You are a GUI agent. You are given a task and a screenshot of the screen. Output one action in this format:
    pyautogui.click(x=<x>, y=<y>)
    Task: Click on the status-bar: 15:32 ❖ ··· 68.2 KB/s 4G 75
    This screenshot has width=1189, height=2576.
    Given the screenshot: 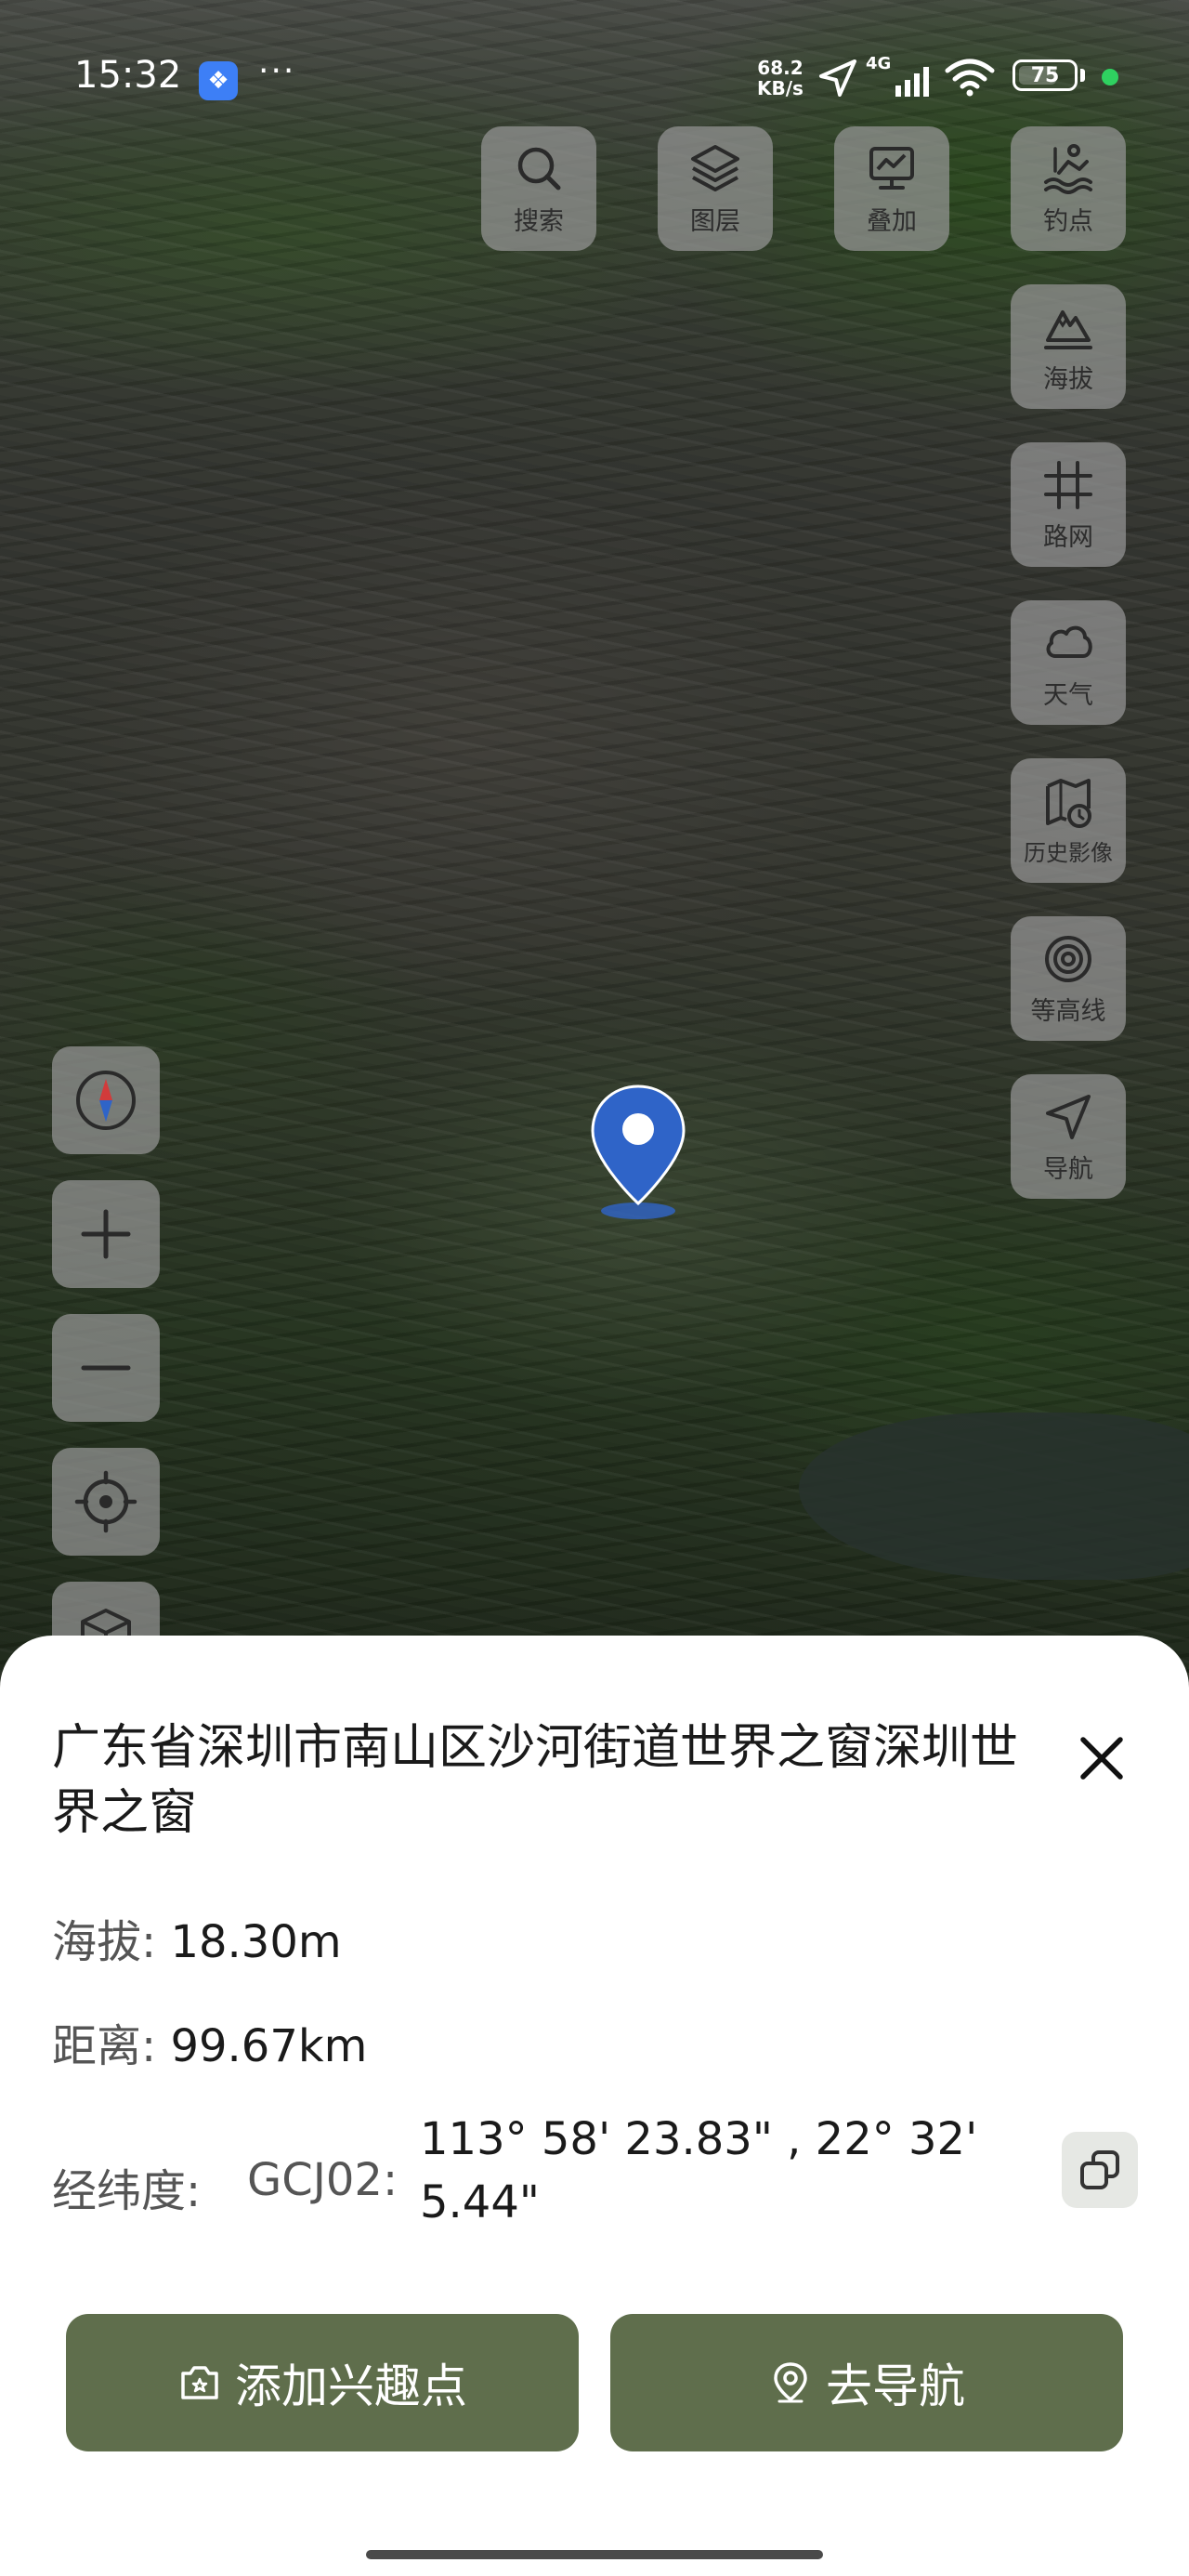 What is the action you would take?
    pyautogui.click(x=594, y=79)
    